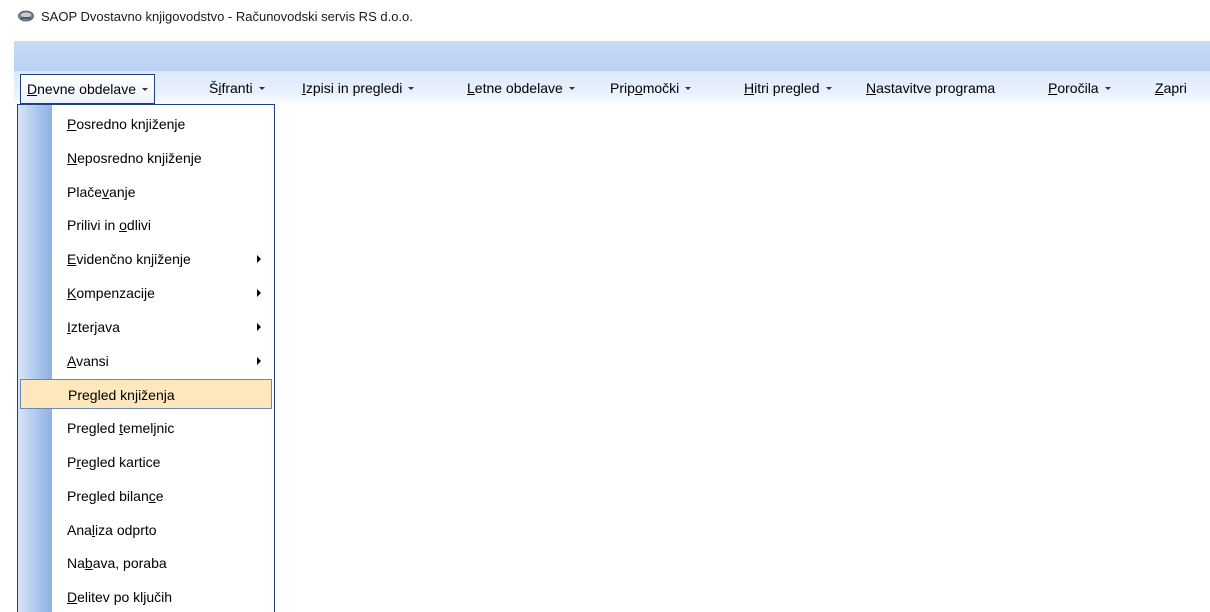 The image size is (1210, 612). I want to click on dropdown-item-pregled-kartice: Pregled kartice, so click(146, 462).